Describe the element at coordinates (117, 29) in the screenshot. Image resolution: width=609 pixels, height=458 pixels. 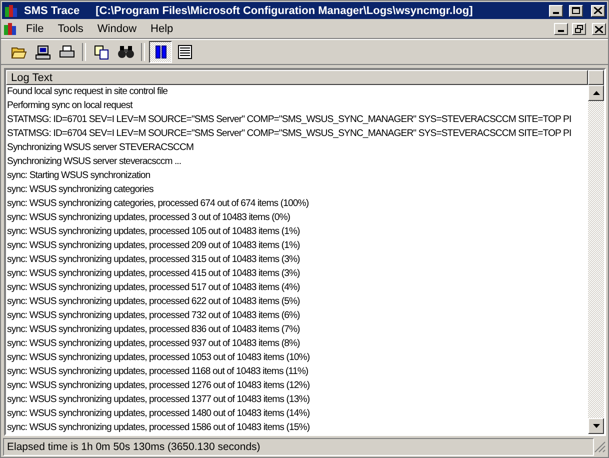
I see `menu-item: Window` at that location.